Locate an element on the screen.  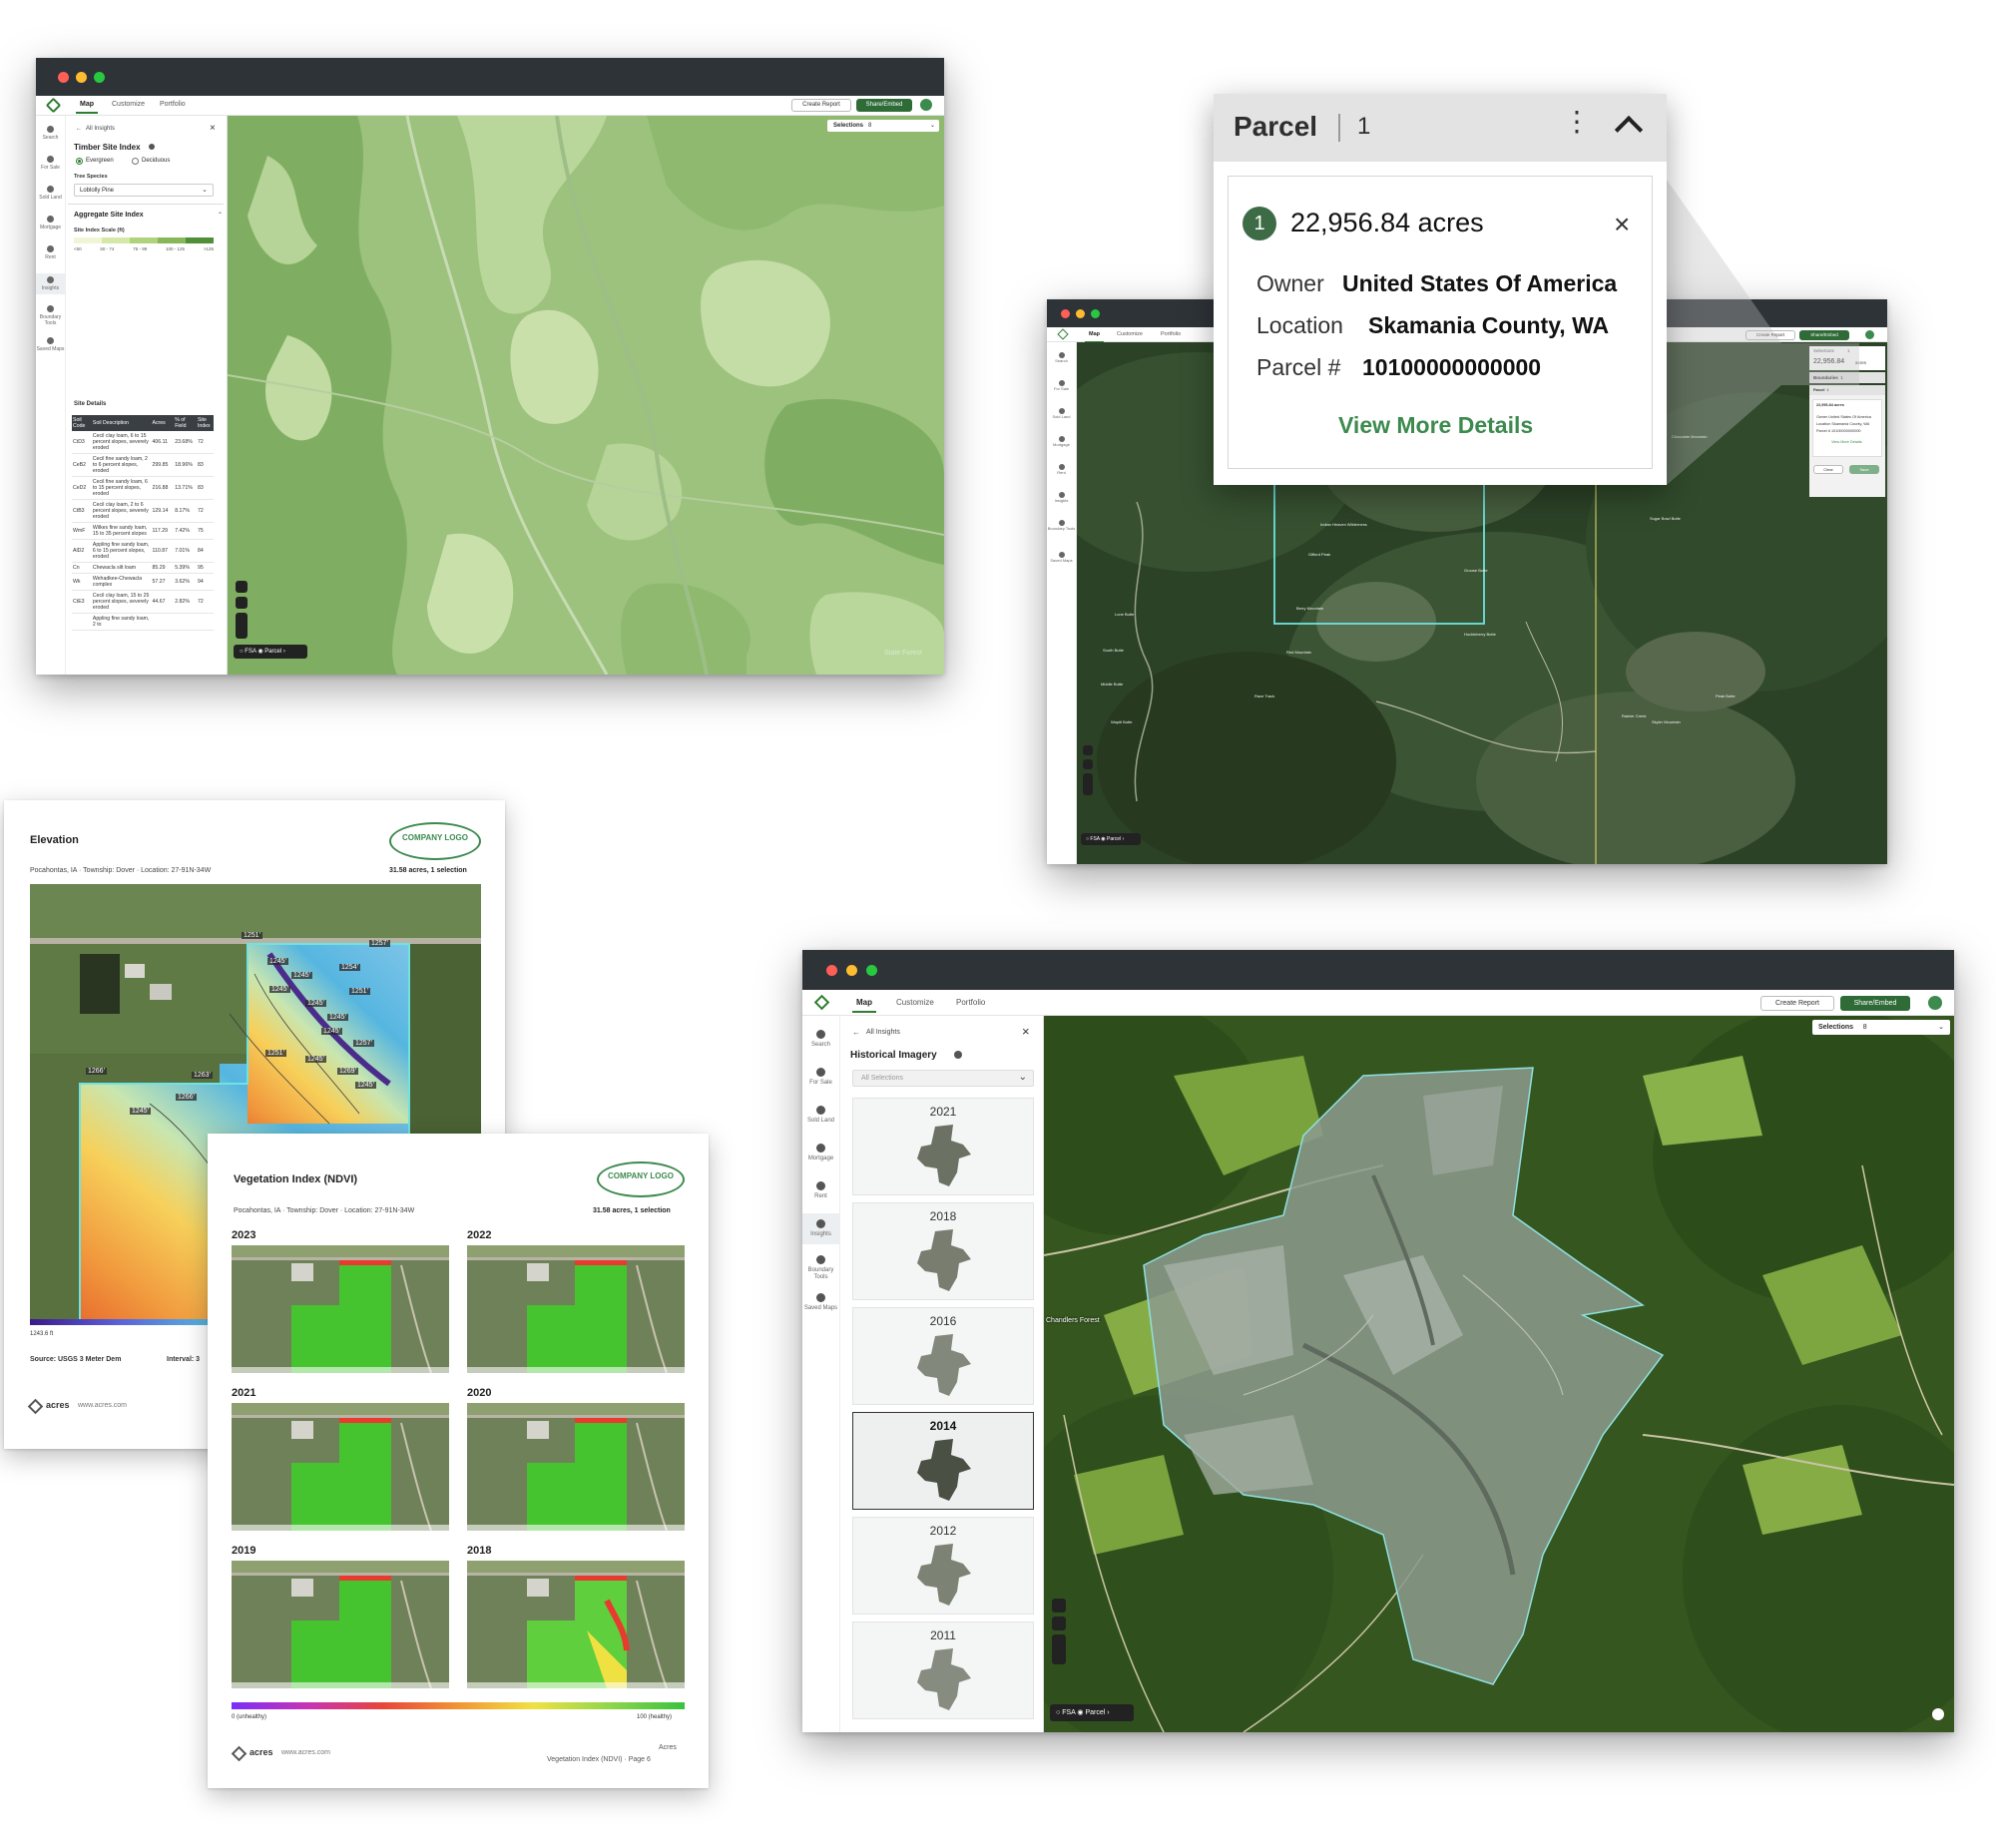
table-header-cell: Soil Description is located at coordinates (121, 423).